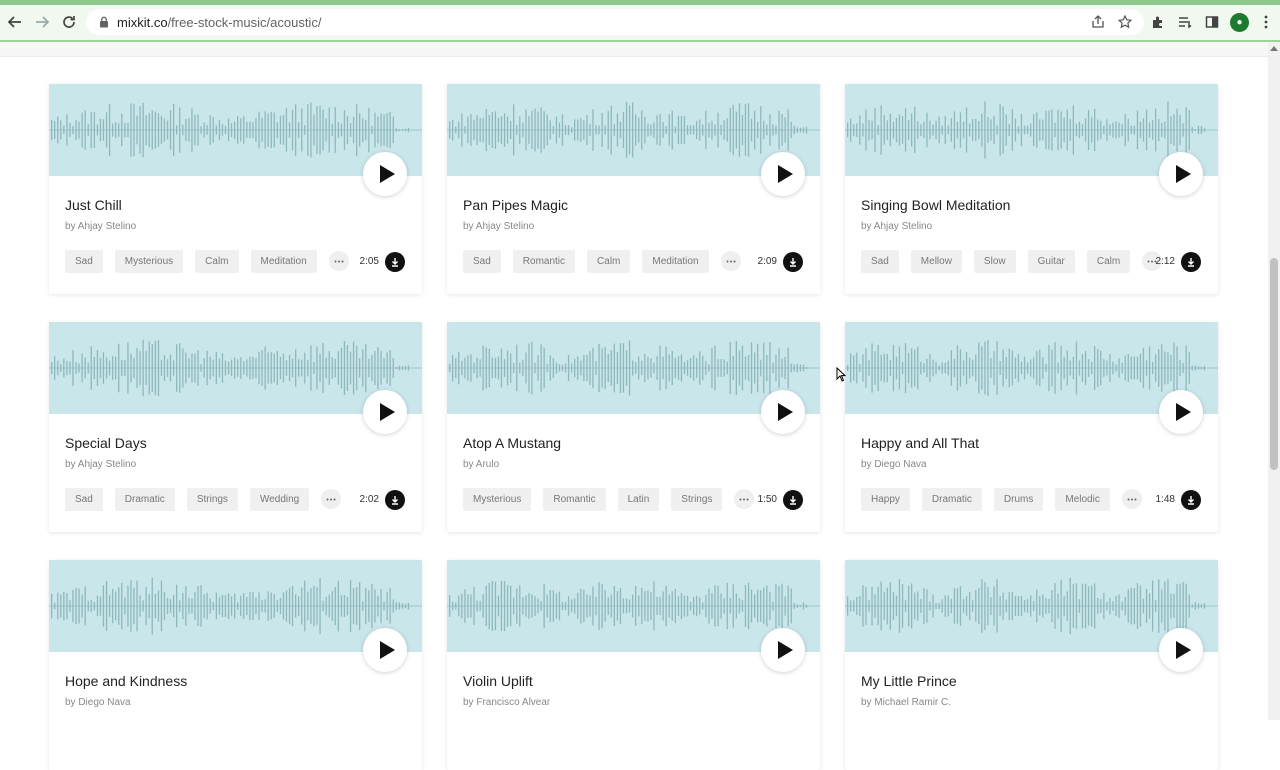  Describe the element at coordinates (369, 499) in the screenshot. I see `track-duration: 2:02` at that location.